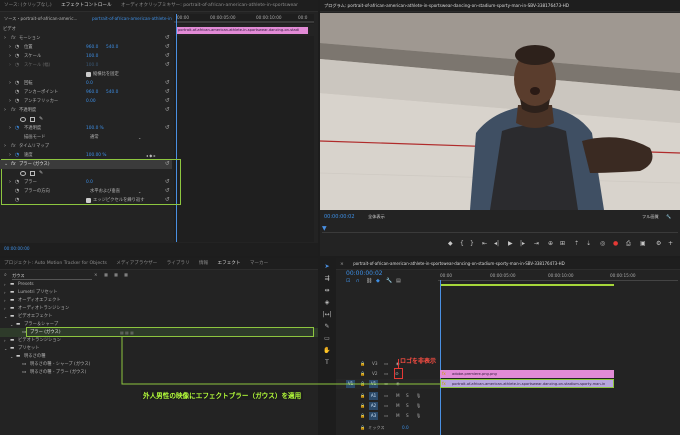 The width and height of the screenshot is (680, 435). I want to click on apply-effect-annotation: 外人男性の映像にエフェクトブラー（ガウス）を適用, so click(222, 395).